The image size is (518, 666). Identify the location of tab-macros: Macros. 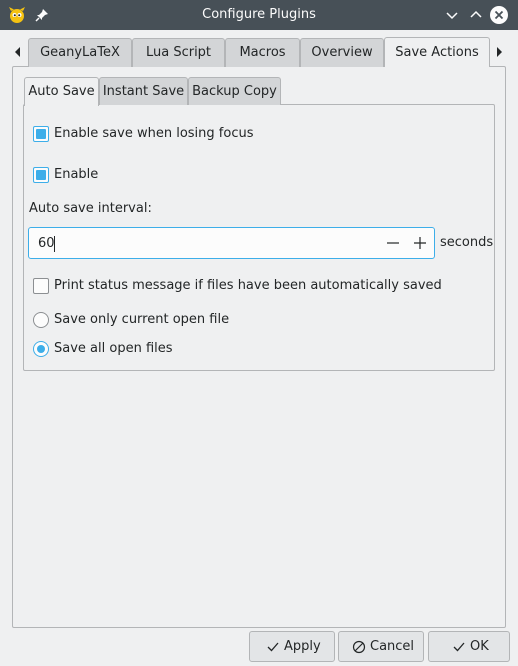
(262, 52).